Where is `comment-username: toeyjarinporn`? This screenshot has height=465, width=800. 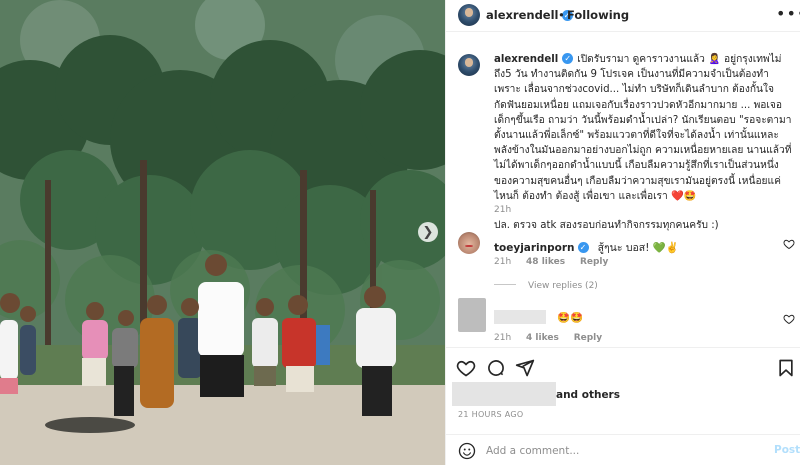 comment-username: toeyjarinporn is located at coordinates (534, 248).